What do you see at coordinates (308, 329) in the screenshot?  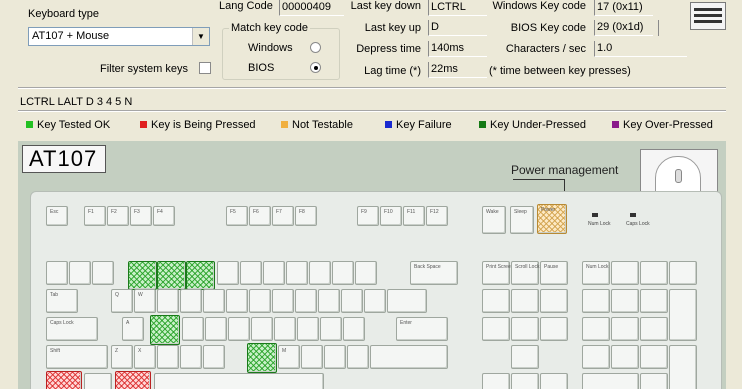 I see `key-l` at bounding box center [308, 329].